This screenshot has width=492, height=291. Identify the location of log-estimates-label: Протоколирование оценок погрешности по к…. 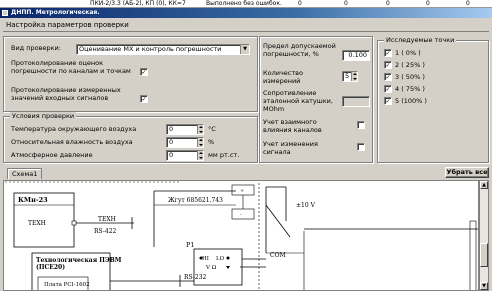
(71, 67).